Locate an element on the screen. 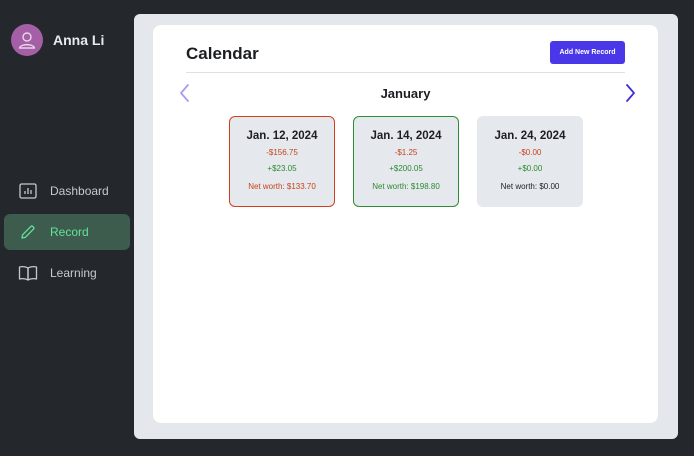  user-name: Anna Li is located at coordinates (79, 40).